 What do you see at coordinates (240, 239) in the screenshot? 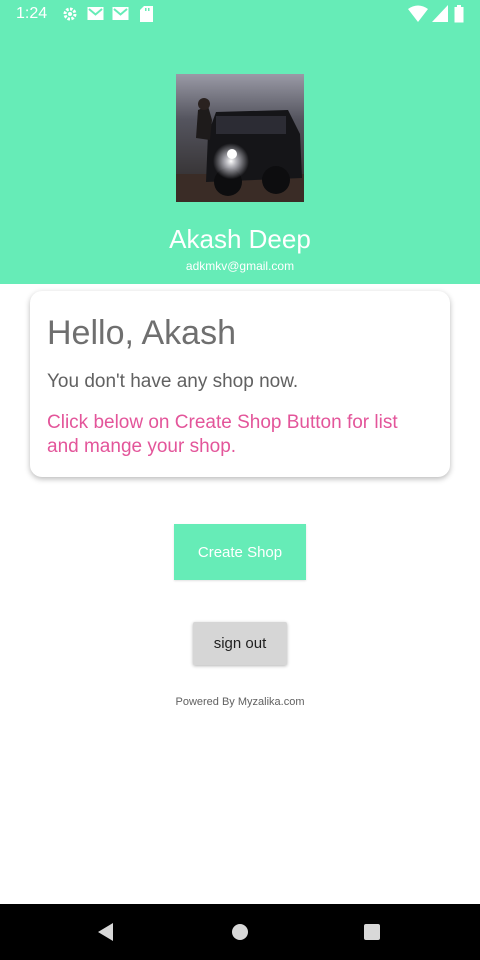
I see `user-name: Akash Deep` at bounding box center [240, 239].